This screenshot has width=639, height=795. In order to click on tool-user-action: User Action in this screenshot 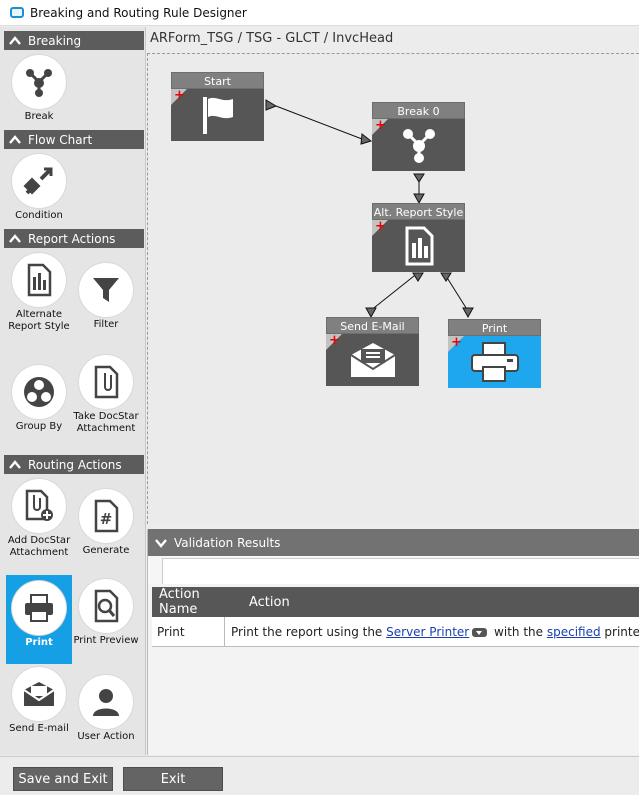, I will do `click(106, 713)`.